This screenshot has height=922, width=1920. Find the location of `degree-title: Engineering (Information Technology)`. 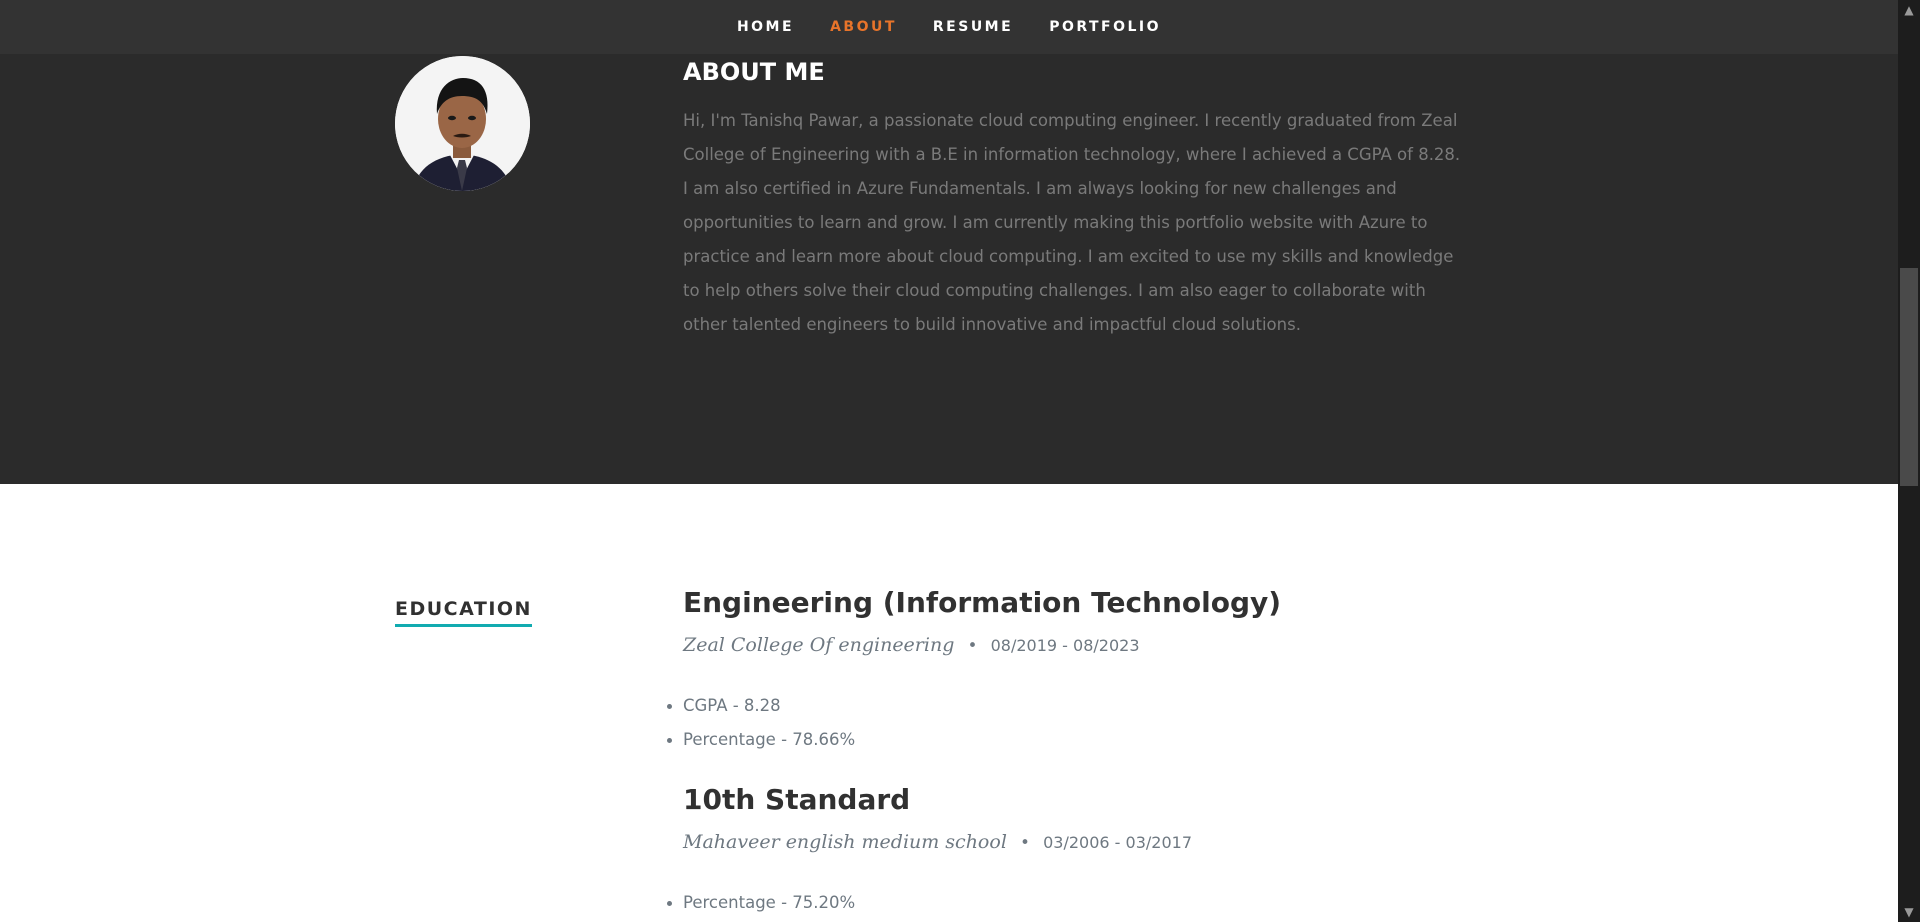

degree-title: Engineering (Information Technology) is located at coordinates (982, 602).